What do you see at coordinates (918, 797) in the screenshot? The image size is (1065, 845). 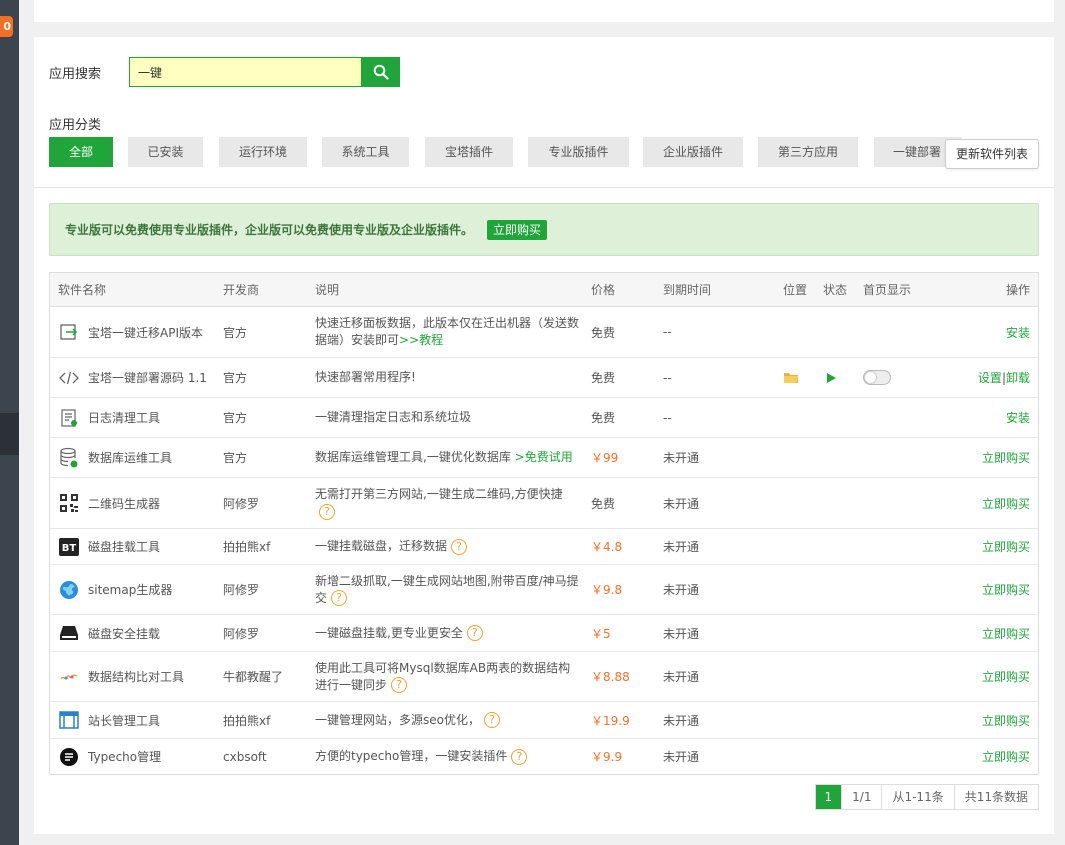 I see `page-range: 从1-11条` at bounding box center [918, 797].